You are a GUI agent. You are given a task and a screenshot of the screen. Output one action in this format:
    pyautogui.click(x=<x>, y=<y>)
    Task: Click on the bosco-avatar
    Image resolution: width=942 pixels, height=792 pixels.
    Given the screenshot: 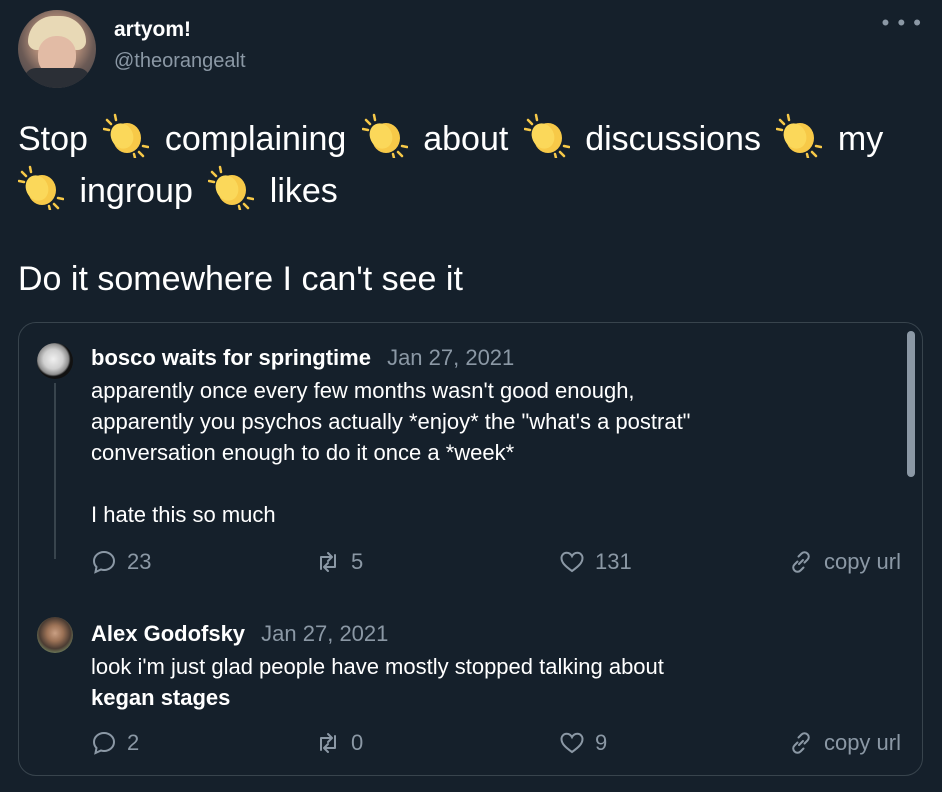 What is the action you would take?
    pyautogui.click(x=55, y=361)
    